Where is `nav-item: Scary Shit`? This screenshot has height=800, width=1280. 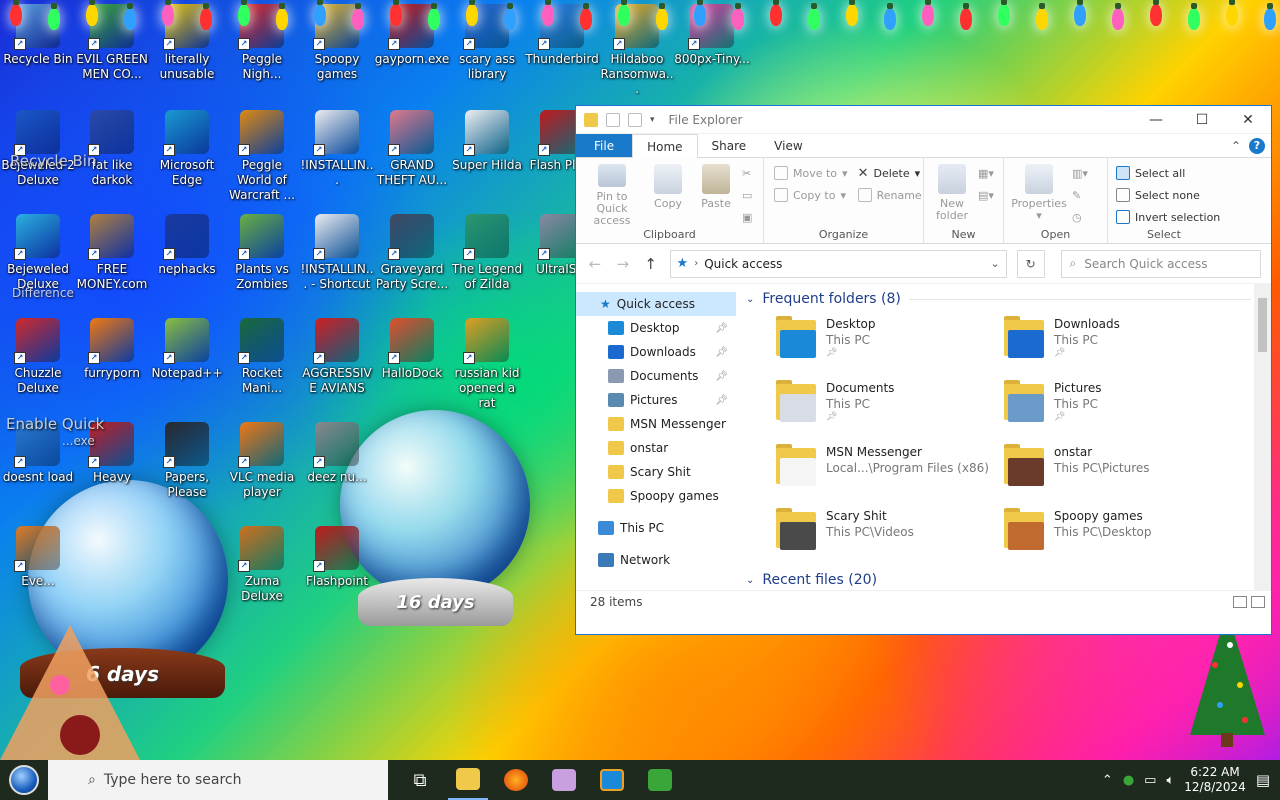
nav-item: Scary Shit is located at coordinates (656, 472).